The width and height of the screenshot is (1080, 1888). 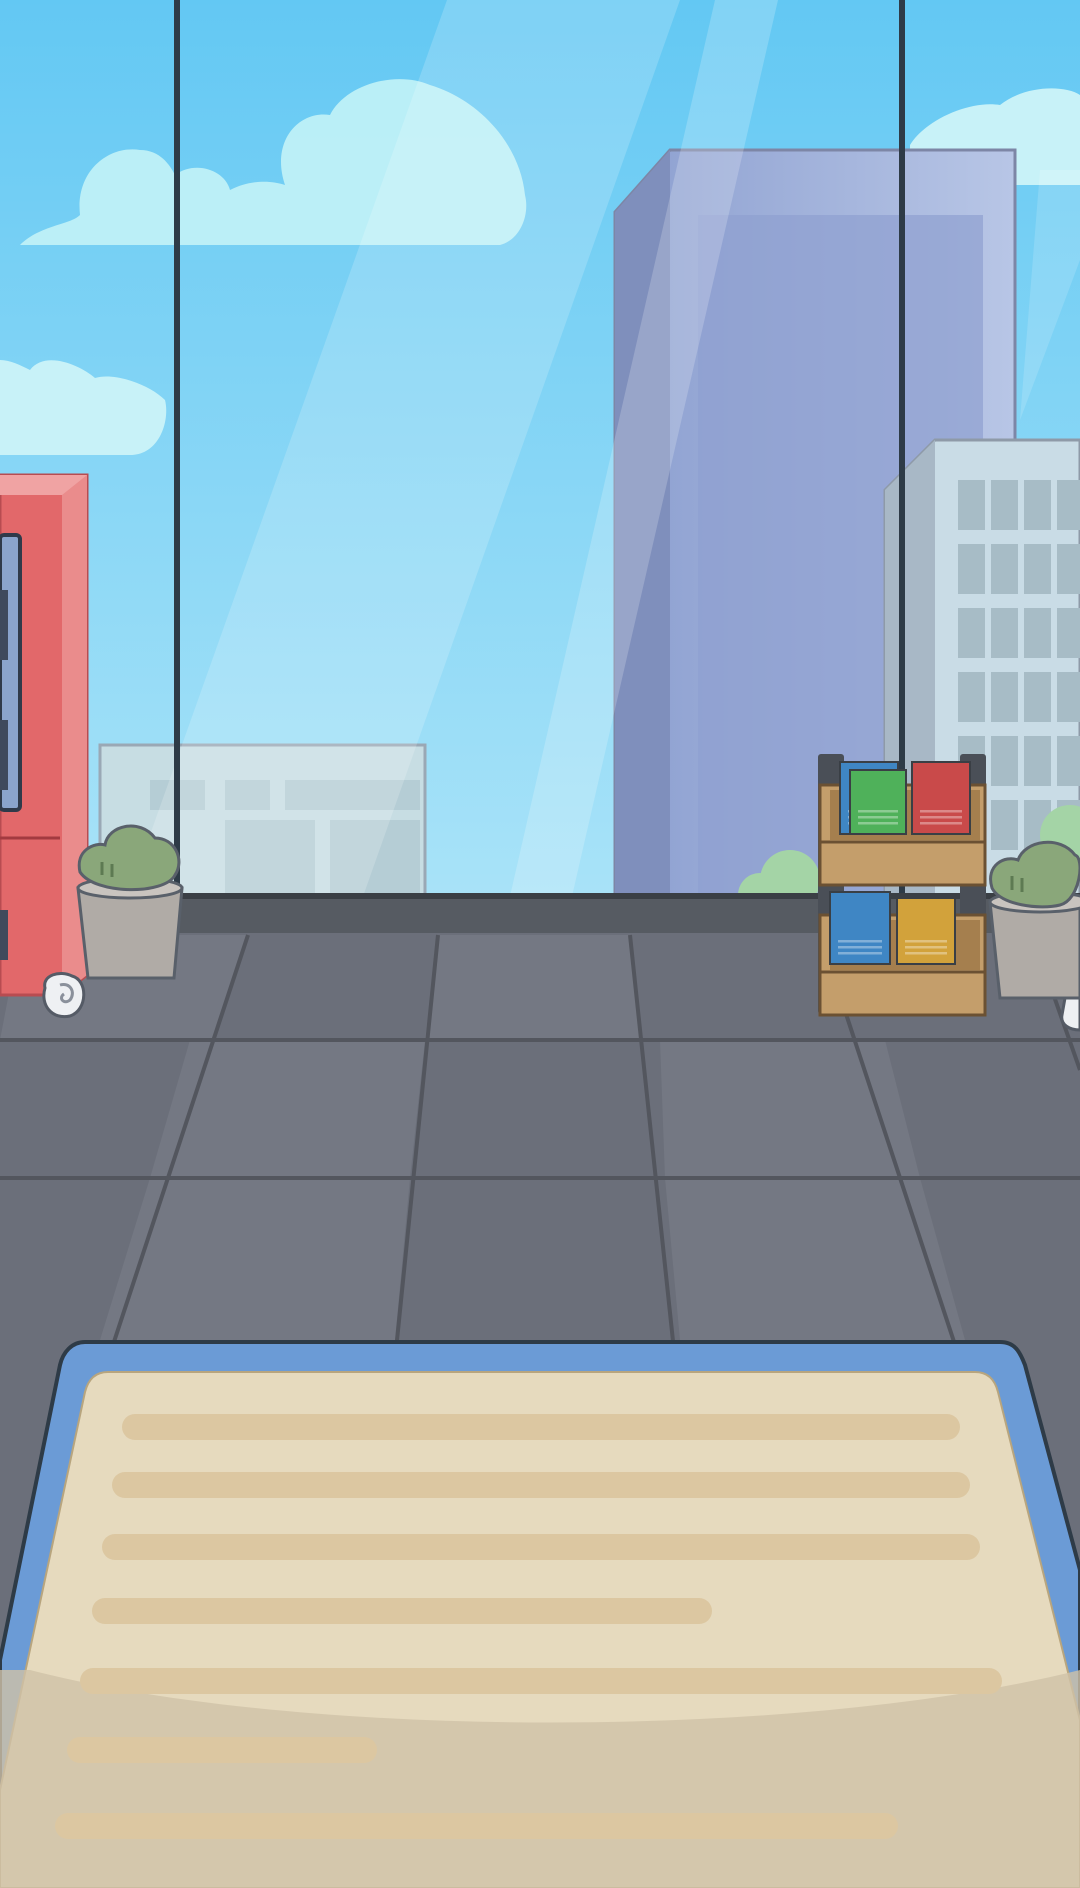 What do you see at coordinates (177, 452) in the screenshot?
I see `window-frame` at bounding box center [177, 452].